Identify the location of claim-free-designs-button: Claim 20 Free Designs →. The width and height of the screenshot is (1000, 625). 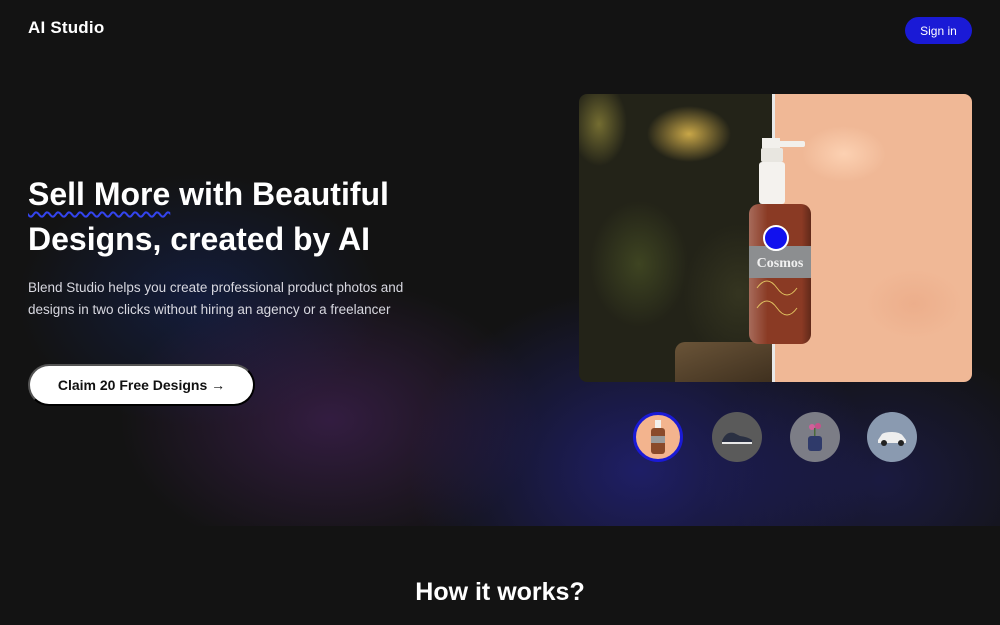
(141, 385).